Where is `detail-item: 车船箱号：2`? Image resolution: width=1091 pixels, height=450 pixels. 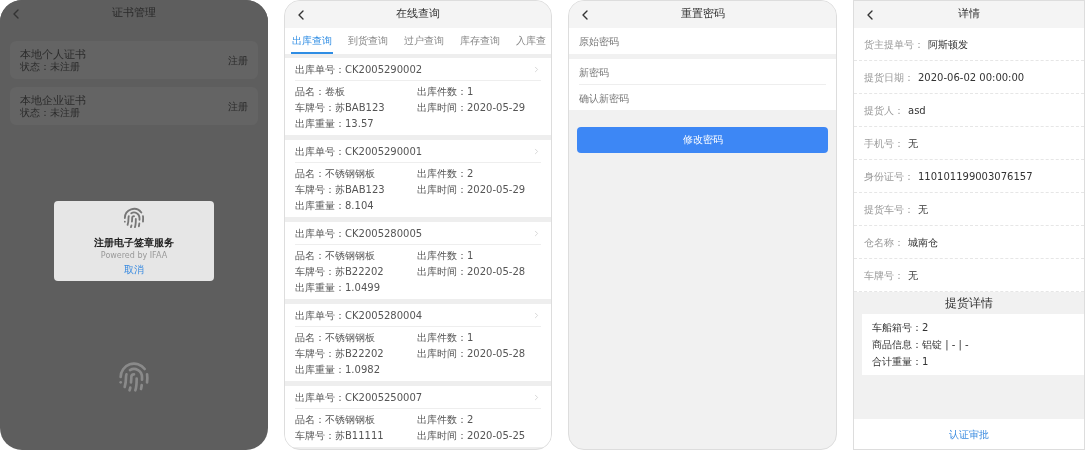 detail-item: 车船箱号：2 is located at coordinates (901, 328).